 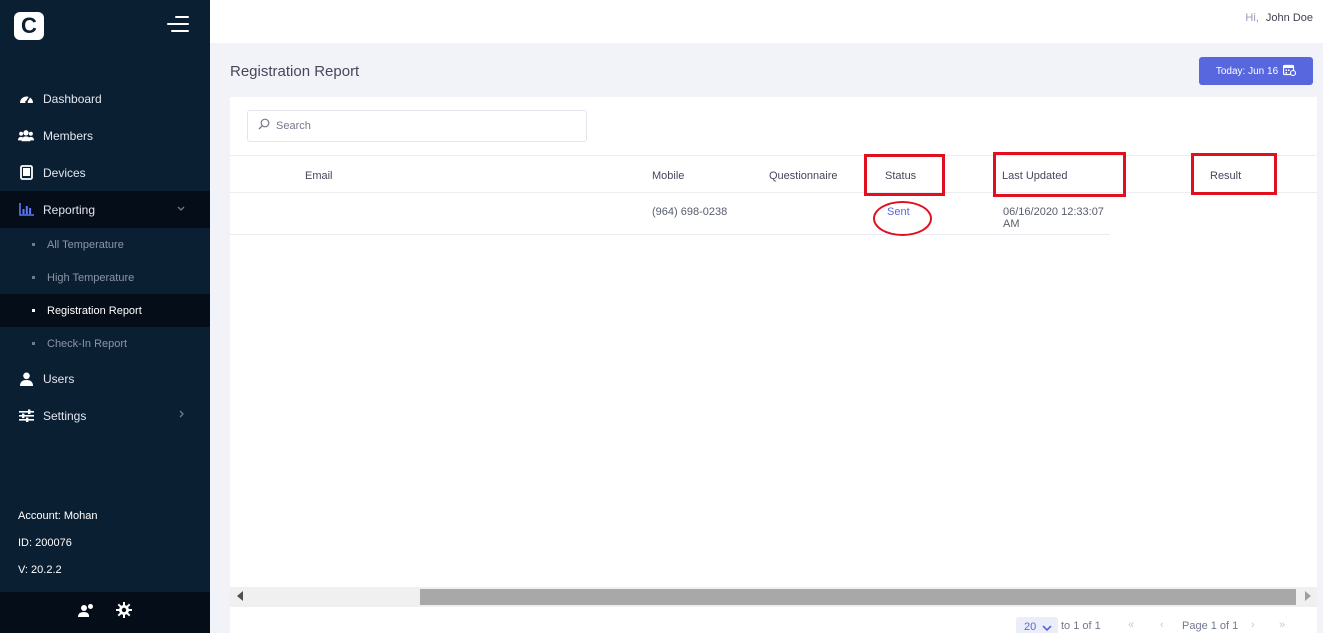 I want to click on chevron-right-icon, so click(x=182, y=415).